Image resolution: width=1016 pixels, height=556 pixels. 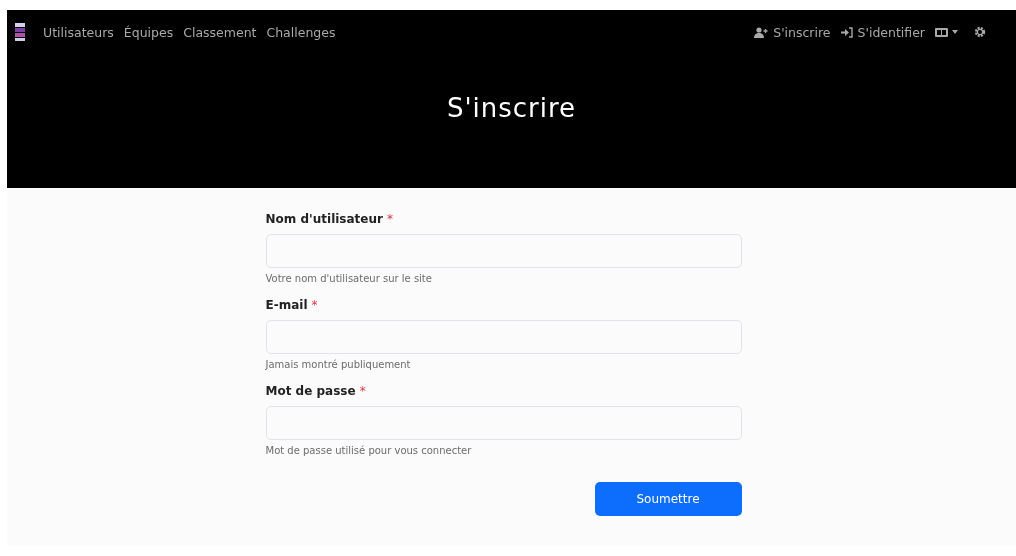 I want to click on register-link: S'inscrire, so click(x=792, y=32).